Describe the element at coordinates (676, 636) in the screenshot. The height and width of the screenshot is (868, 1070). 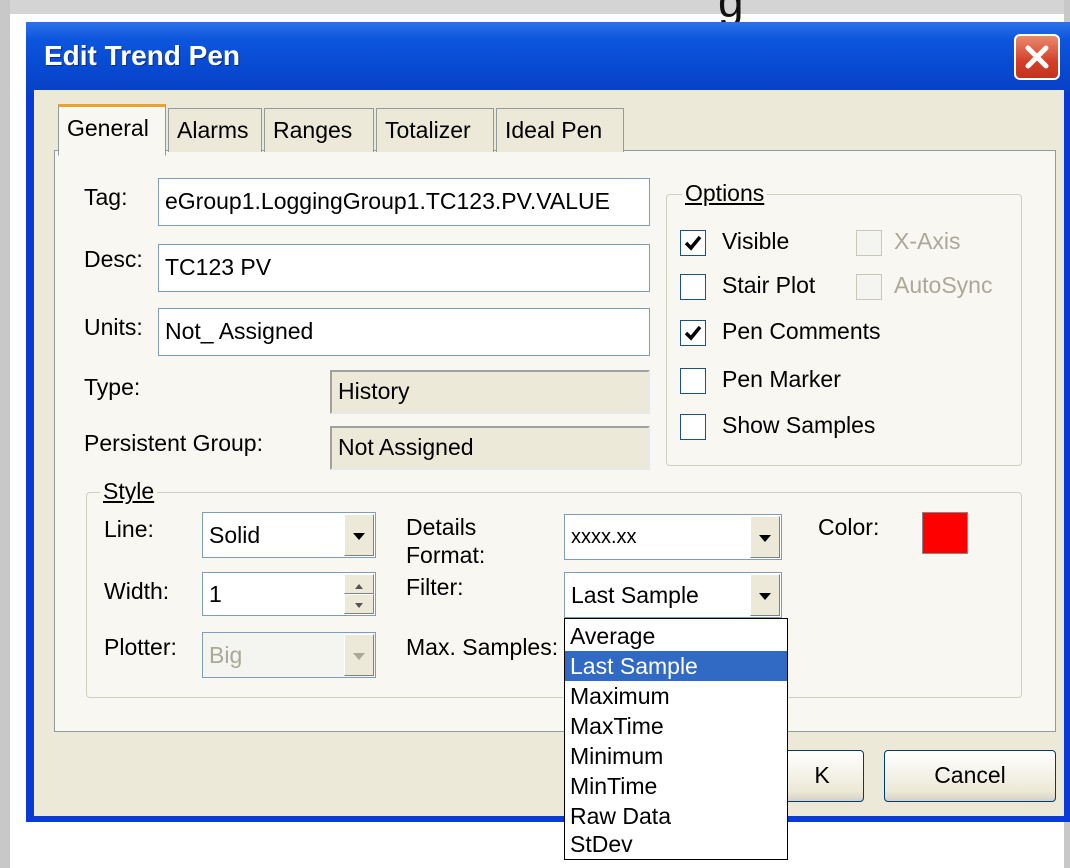
I see `dropdown-option-average: Average` at that location.